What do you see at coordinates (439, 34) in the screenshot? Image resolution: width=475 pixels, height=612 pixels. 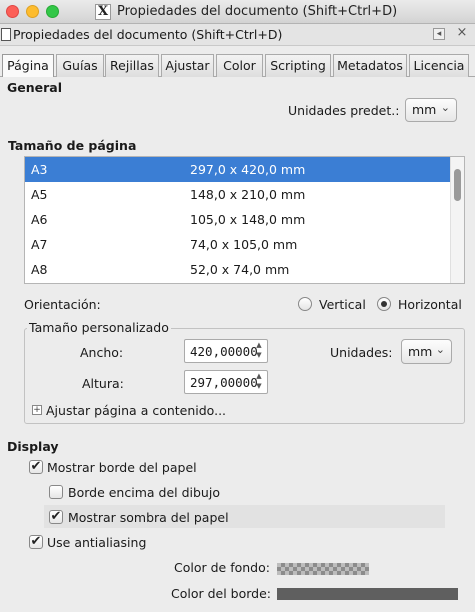 I see `dock-toggle-icon: ◂` at bounding box center [439, 34].